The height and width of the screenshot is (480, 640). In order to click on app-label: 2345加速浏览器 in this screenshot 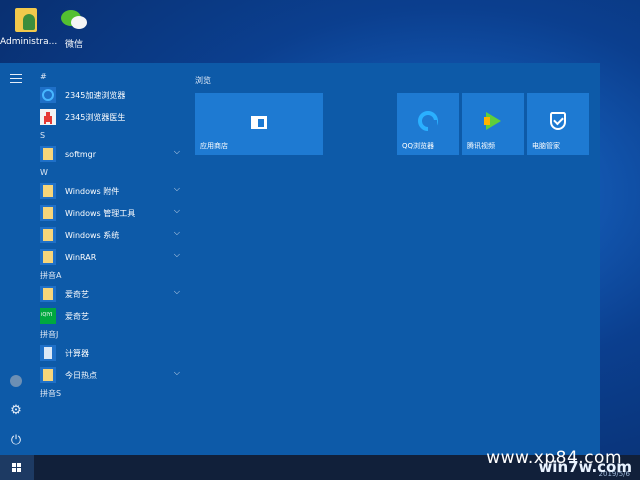, I will do `click(95, 95)`.